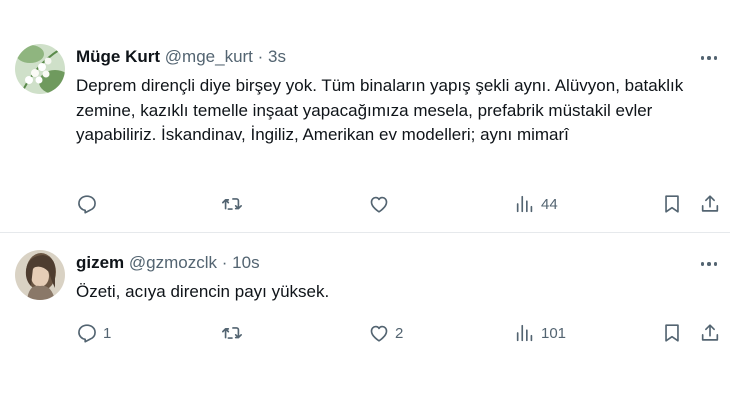 Image resolution: width=730 pixels, height=420 pixels. I want to click on like-button: 2, so click(385, 333).